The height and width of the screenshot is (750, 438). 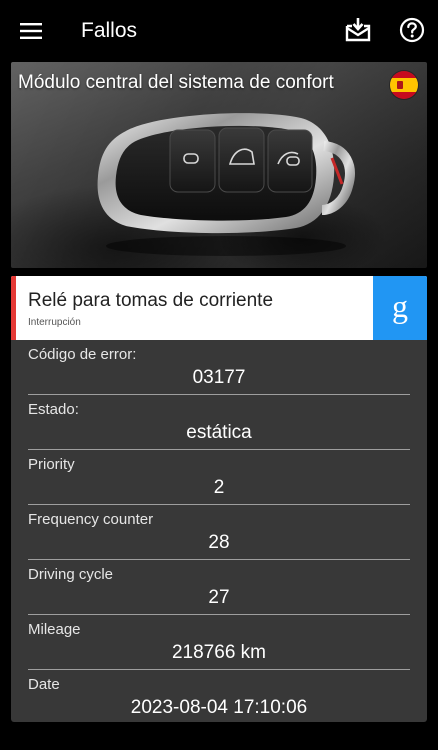 I want to click on help-button, so click(x=412, y=30).